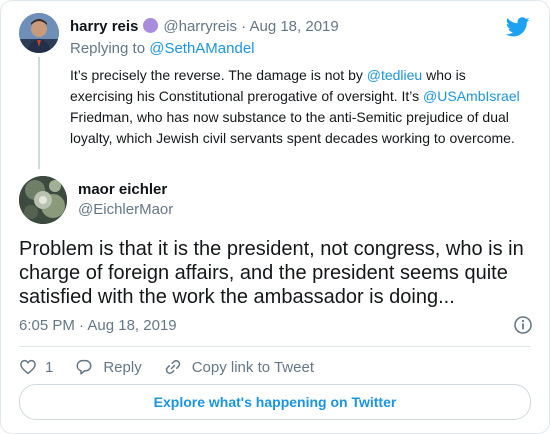  Describe the element at coordinates (84, 367) in the screenshot. I see `reply-icon` at that location.